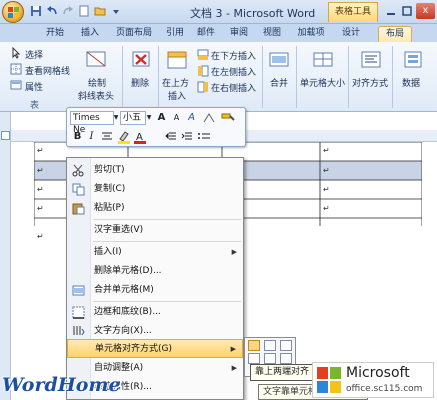  I want to click on minimize-icon, so click(391, 11).